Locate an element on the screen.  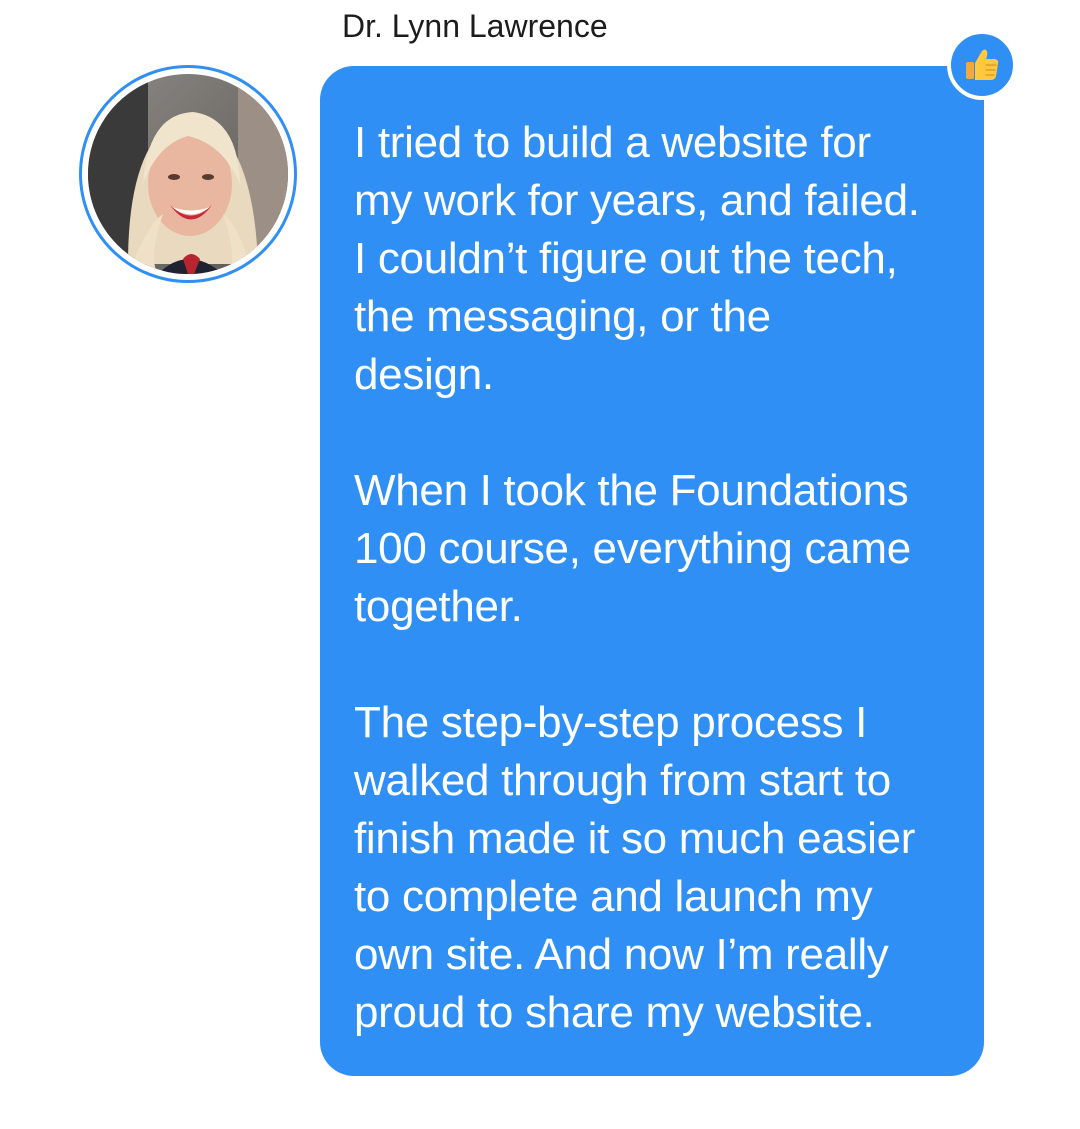
reaction-badge is located at coordinates (982, 65).